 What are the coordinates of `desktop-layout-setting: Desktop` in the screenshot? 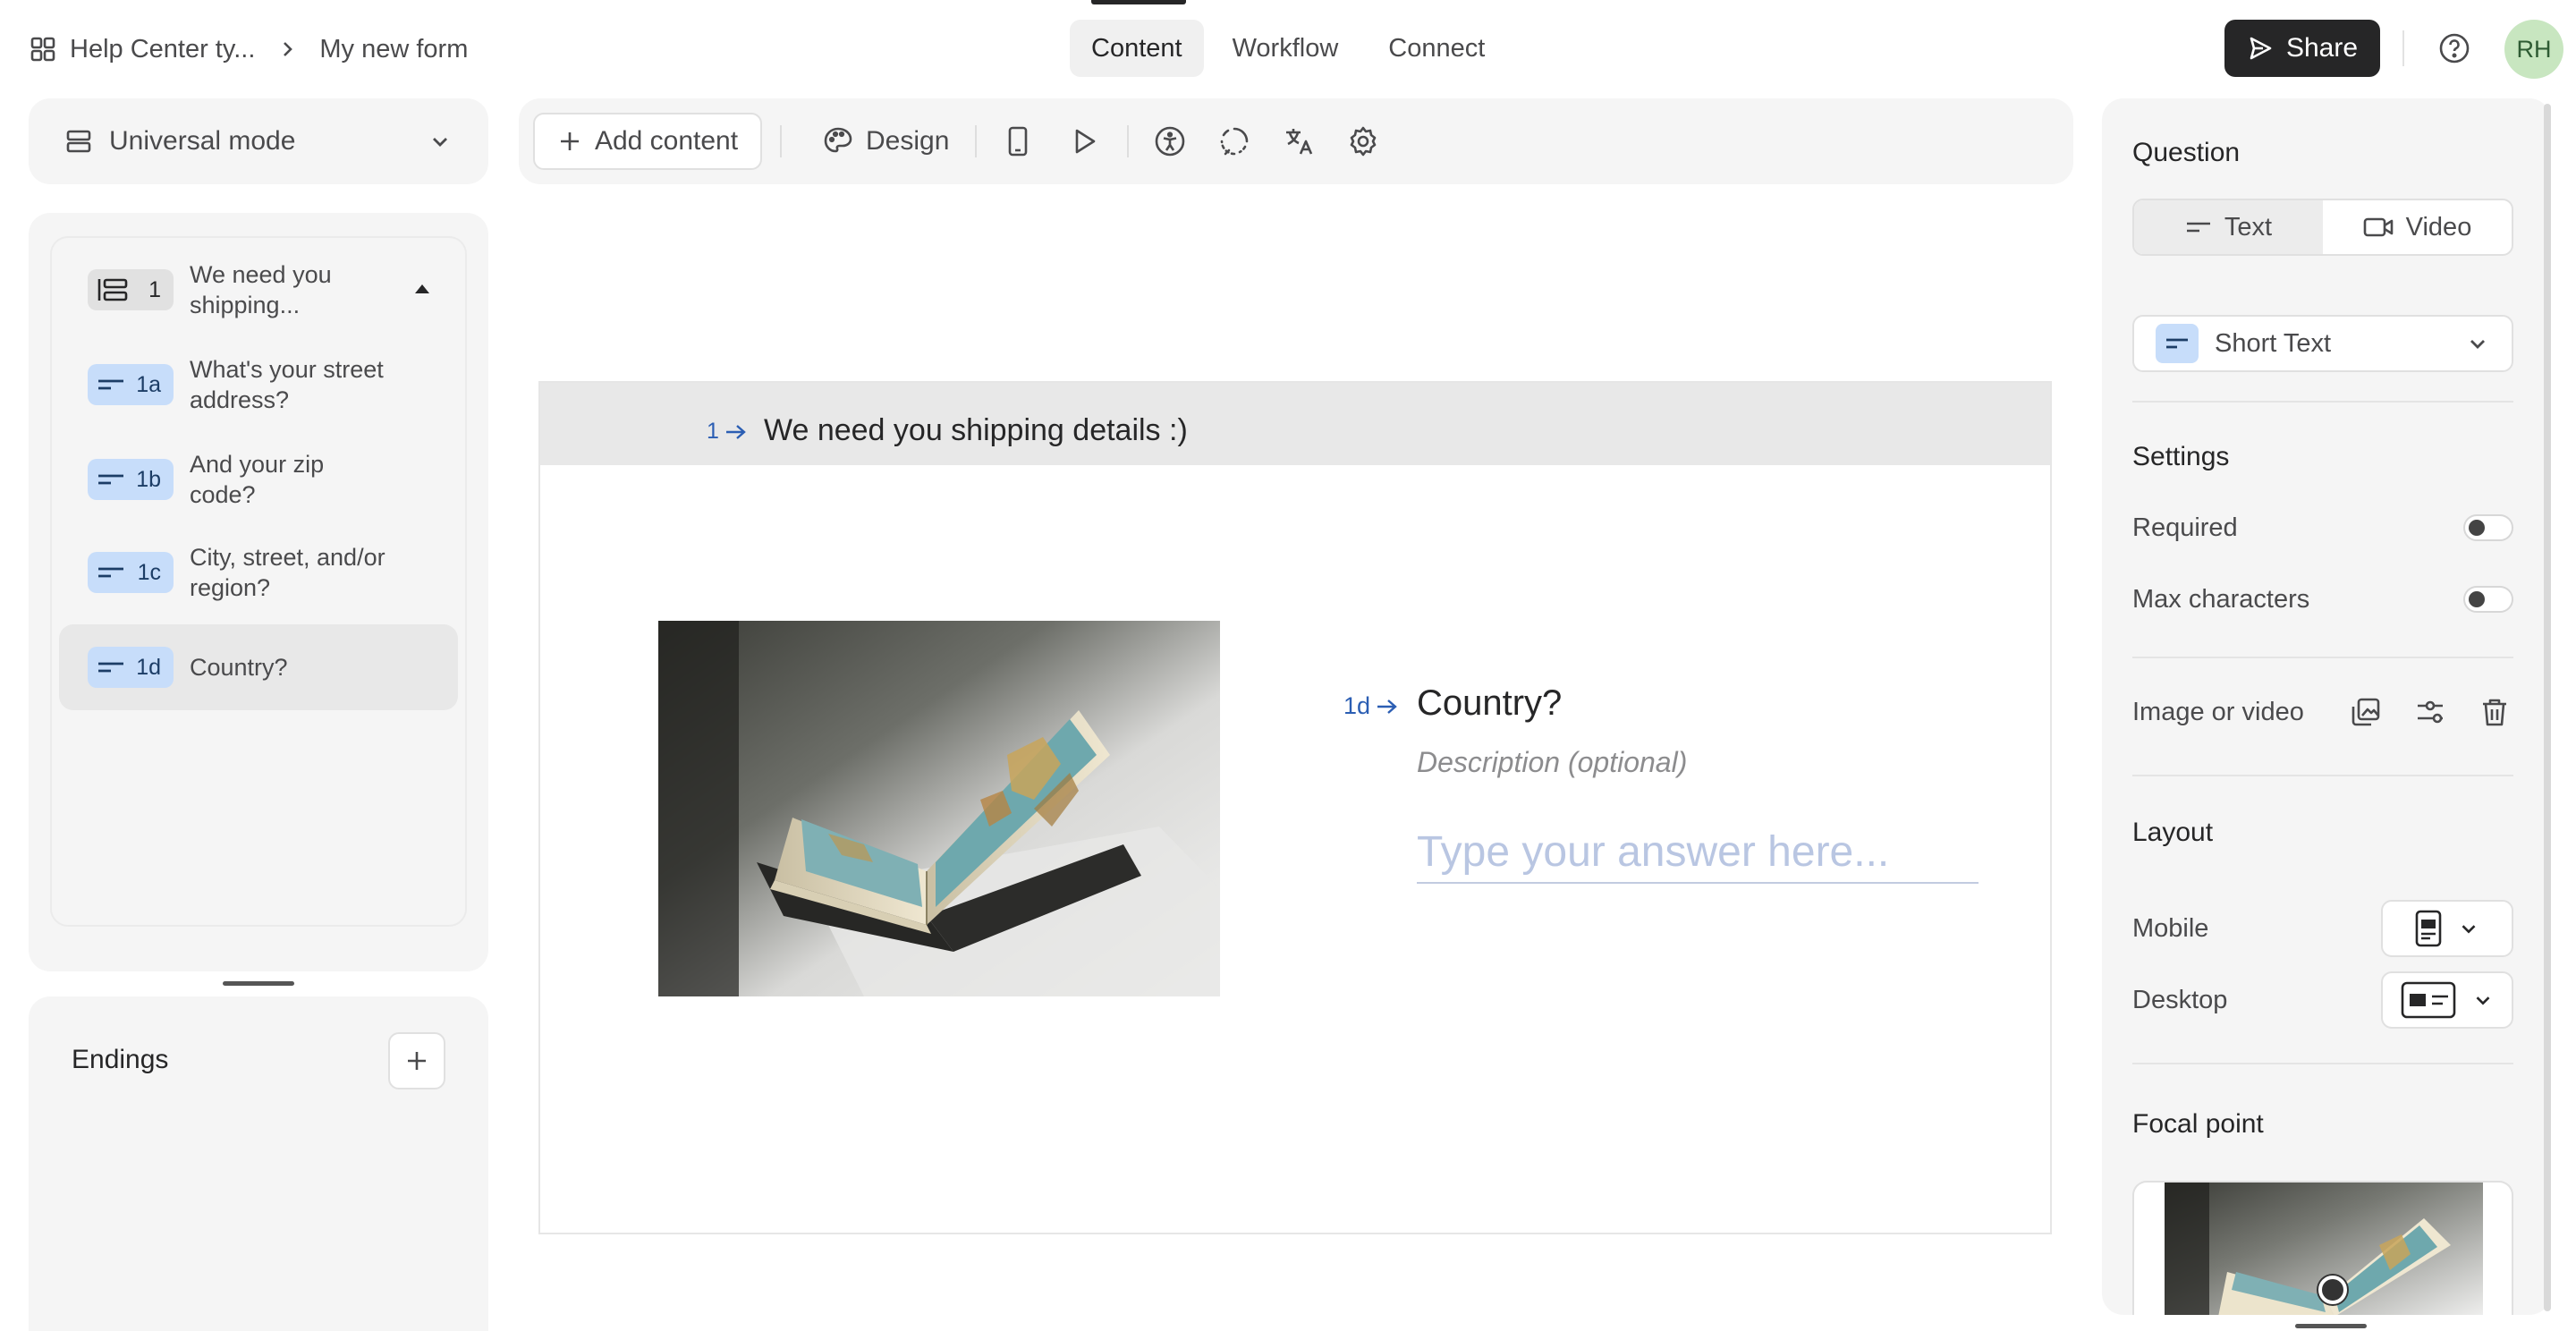 It's located at (2322, 1000).